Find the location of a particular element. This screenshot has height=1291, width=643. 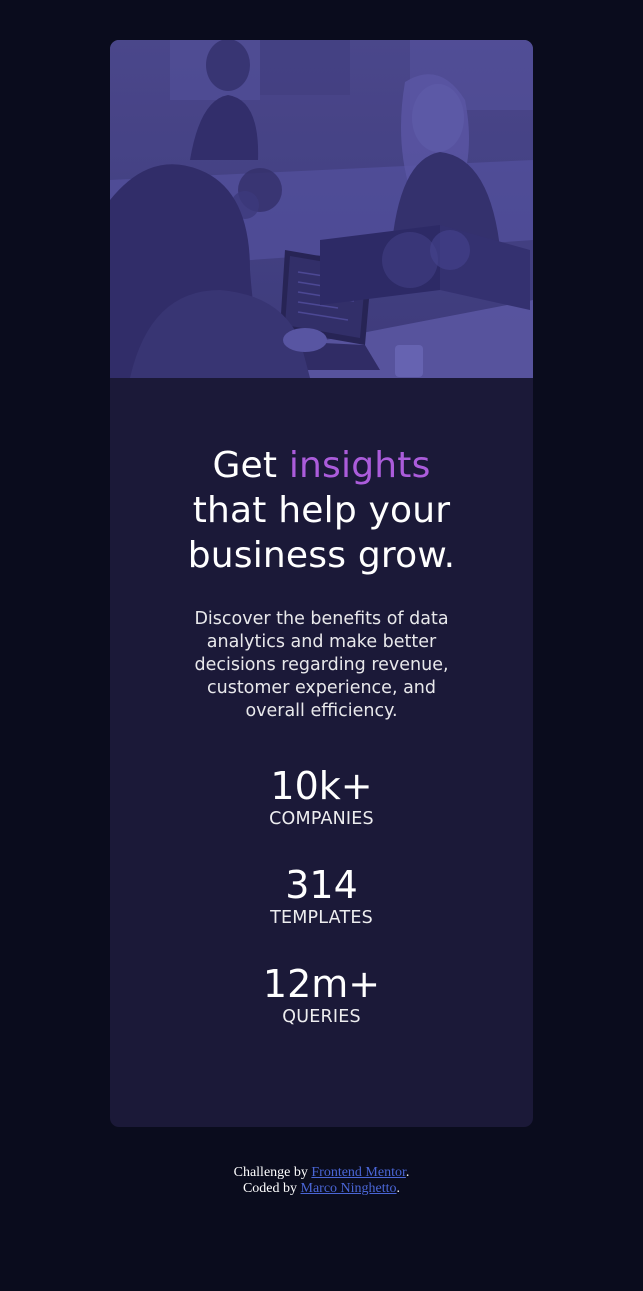

headline-post: that help your business grow. is located at coordinates (321, 533).